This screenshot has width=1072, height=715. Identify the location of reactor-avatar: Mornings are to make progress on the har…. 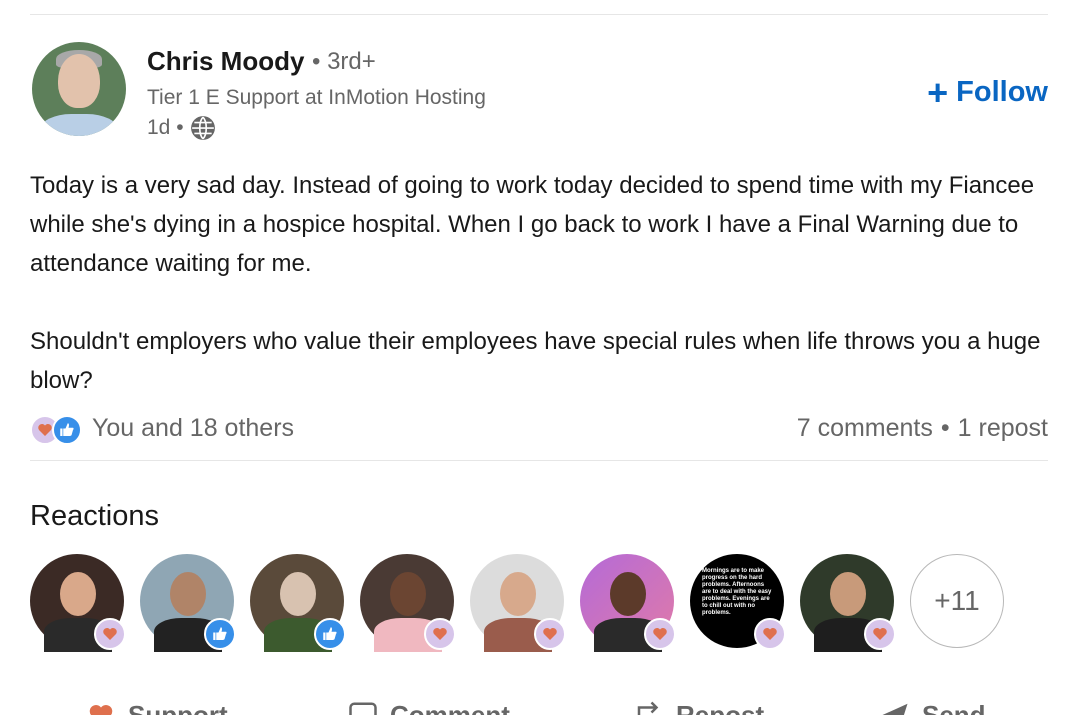
(738, 602).